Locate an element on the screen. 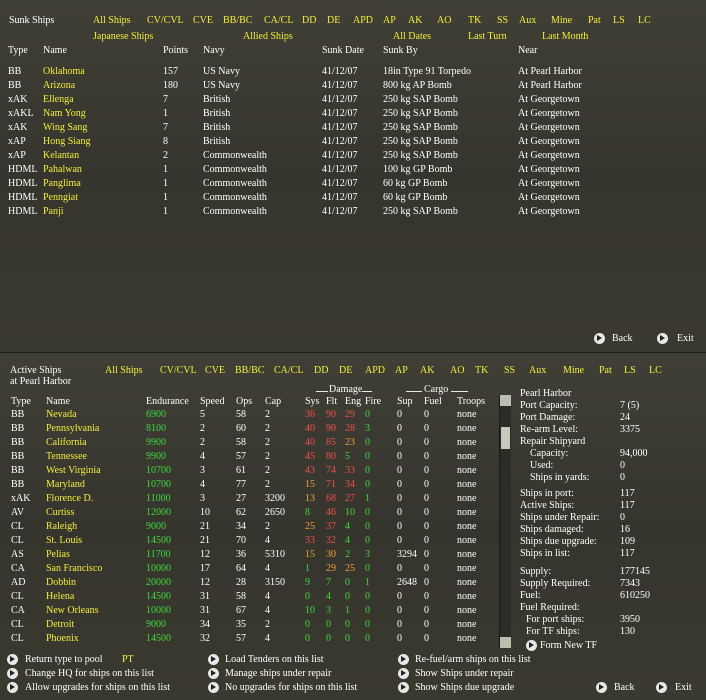  refuel-button: Re-fuel/arm ships on this list is located at coordinates (473, 660).